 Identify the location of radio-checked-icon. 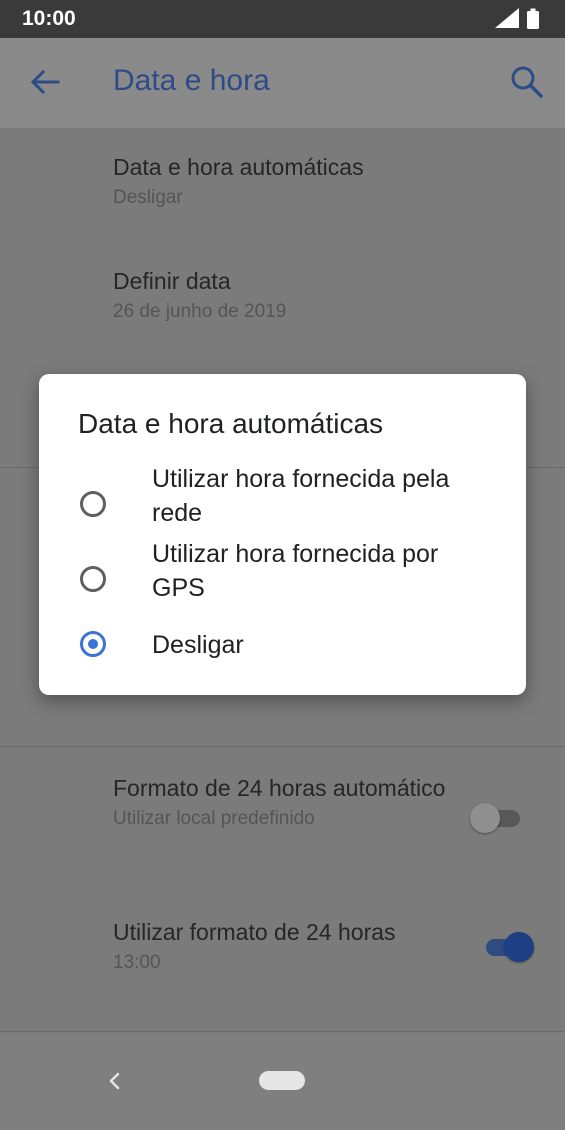
(93, 644).